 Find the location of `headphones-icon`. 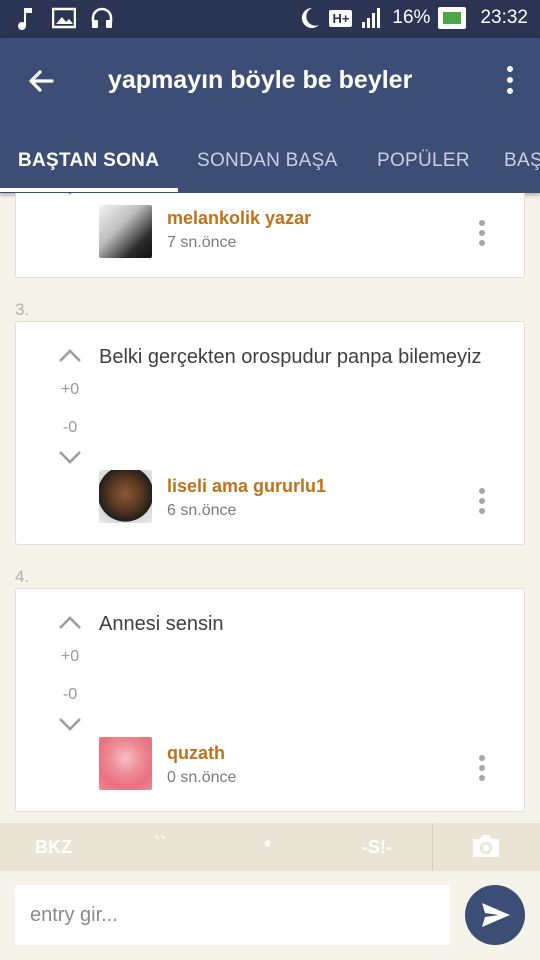

headphones-icon is located at coordinates (102, 18).